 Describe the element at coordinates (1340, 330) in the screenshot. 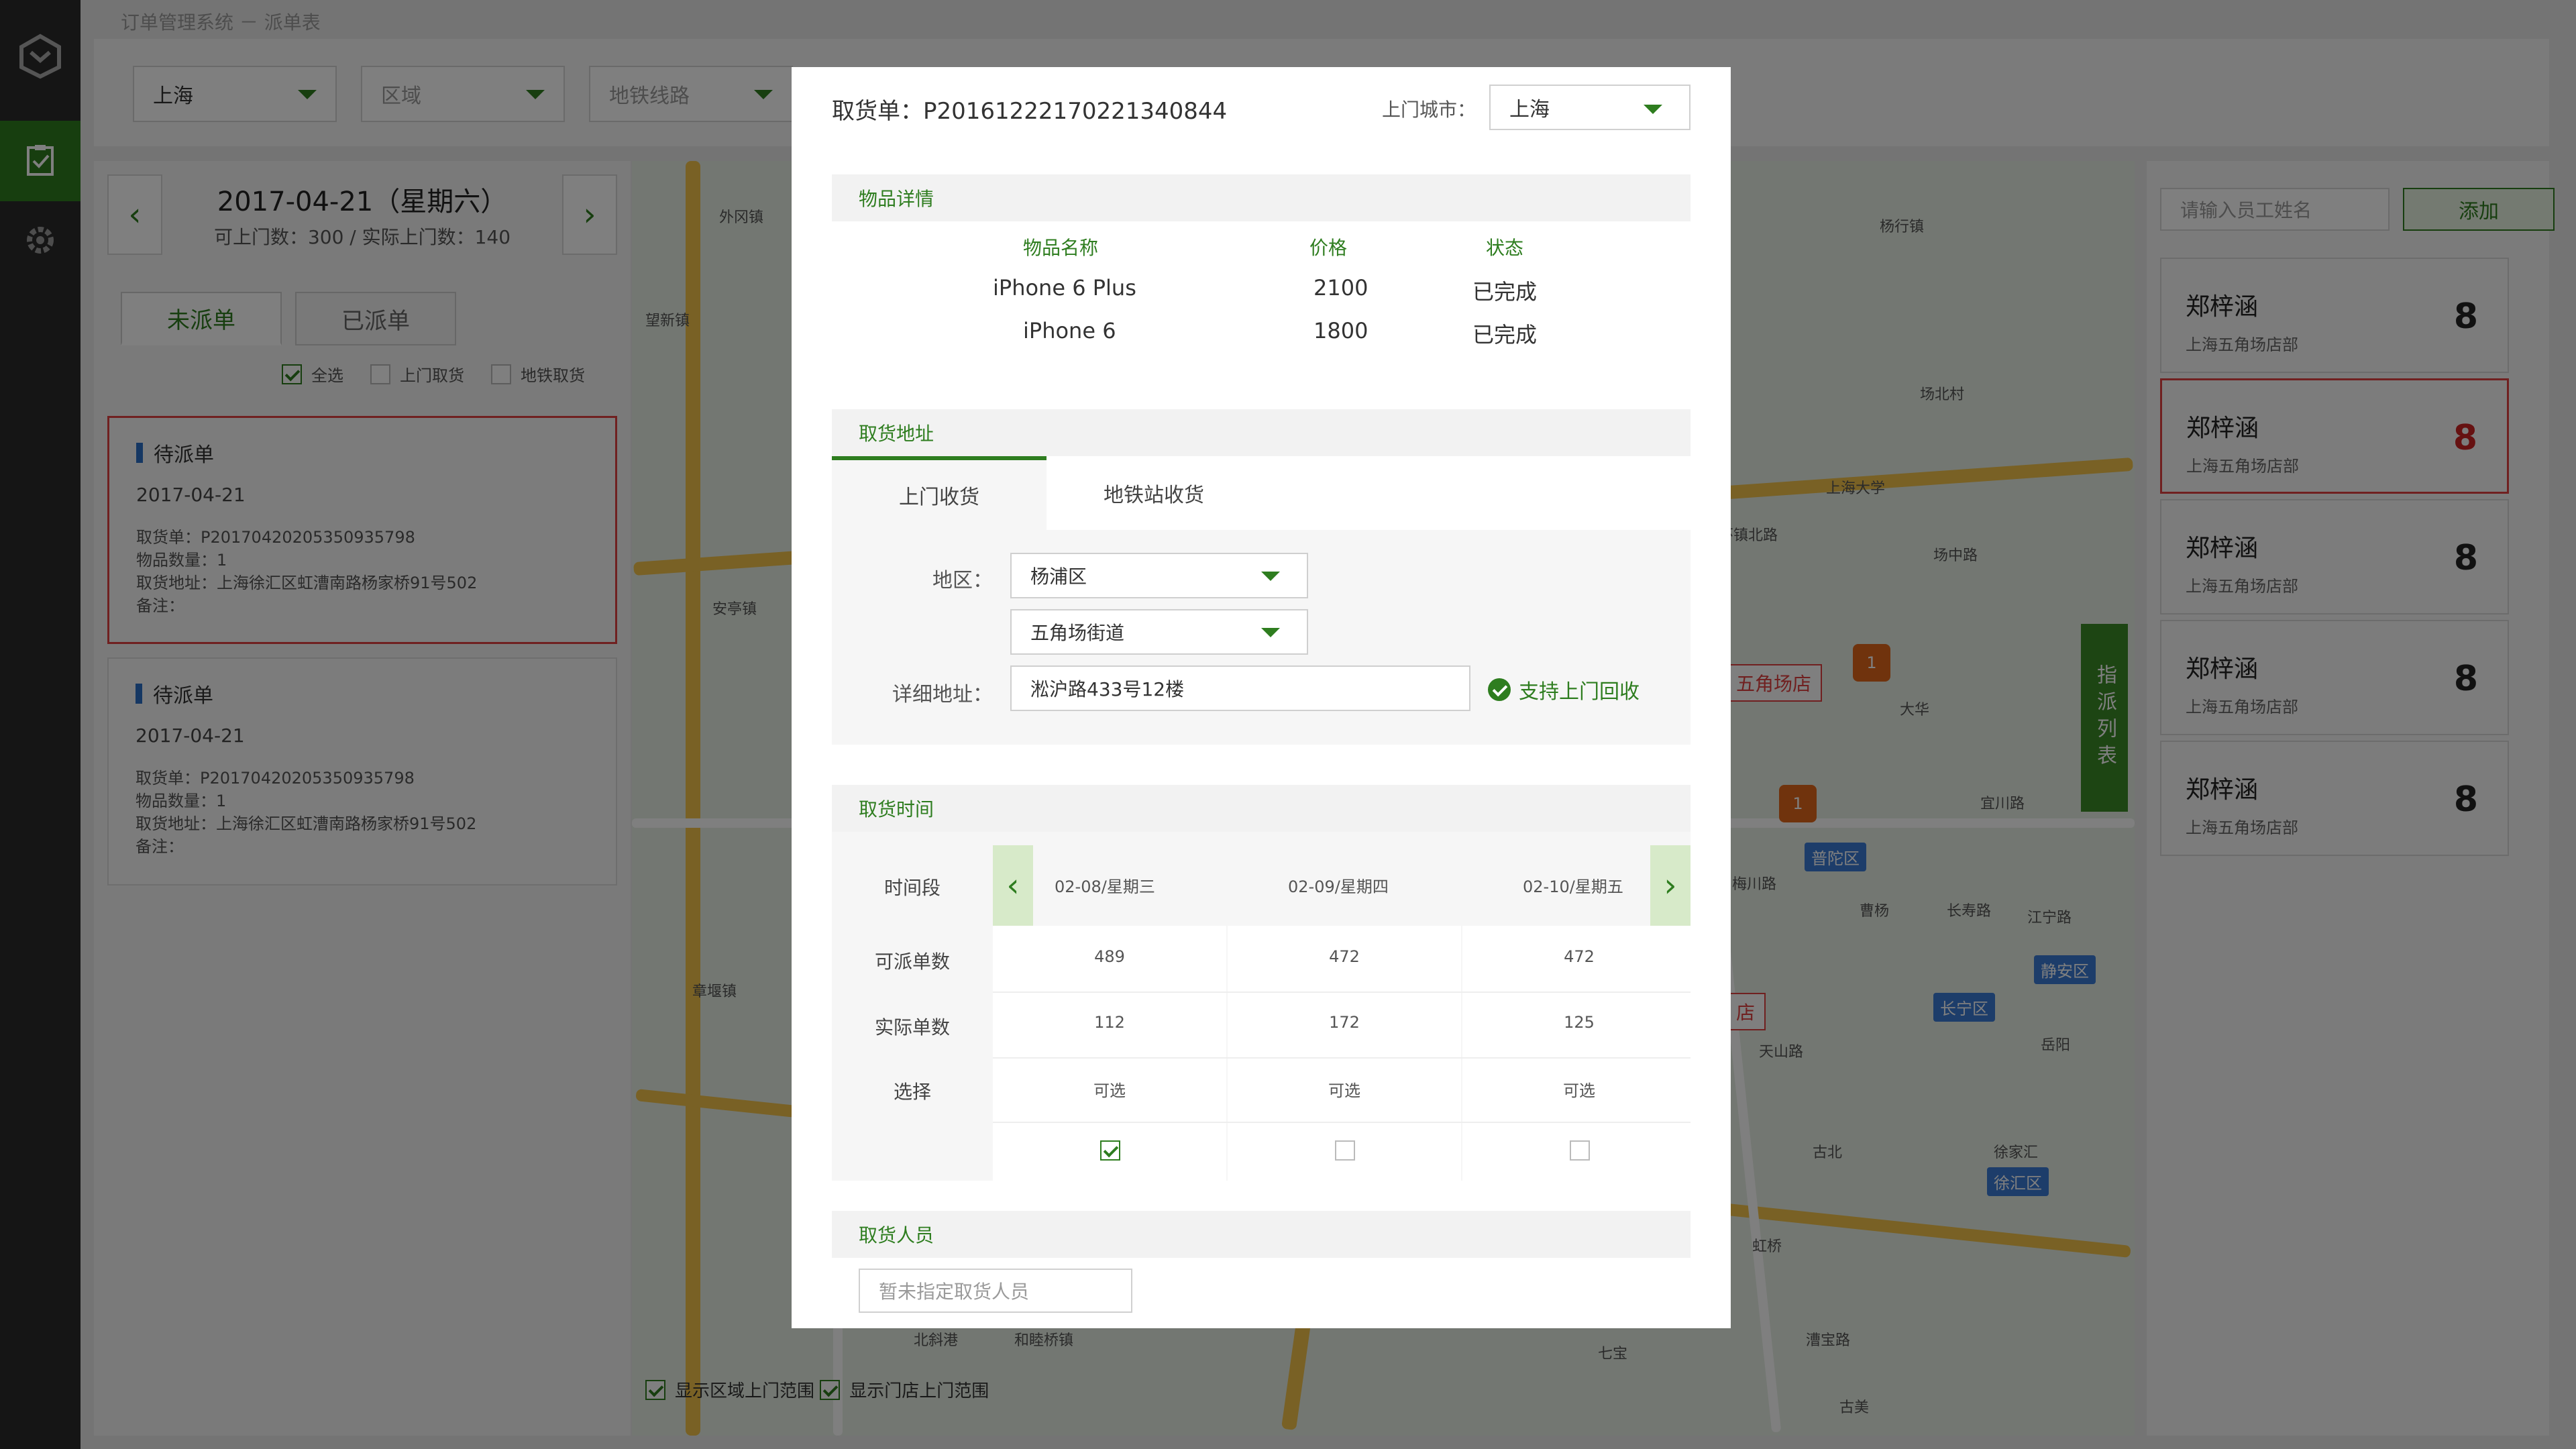

I see `item-price: 1800` at that location.